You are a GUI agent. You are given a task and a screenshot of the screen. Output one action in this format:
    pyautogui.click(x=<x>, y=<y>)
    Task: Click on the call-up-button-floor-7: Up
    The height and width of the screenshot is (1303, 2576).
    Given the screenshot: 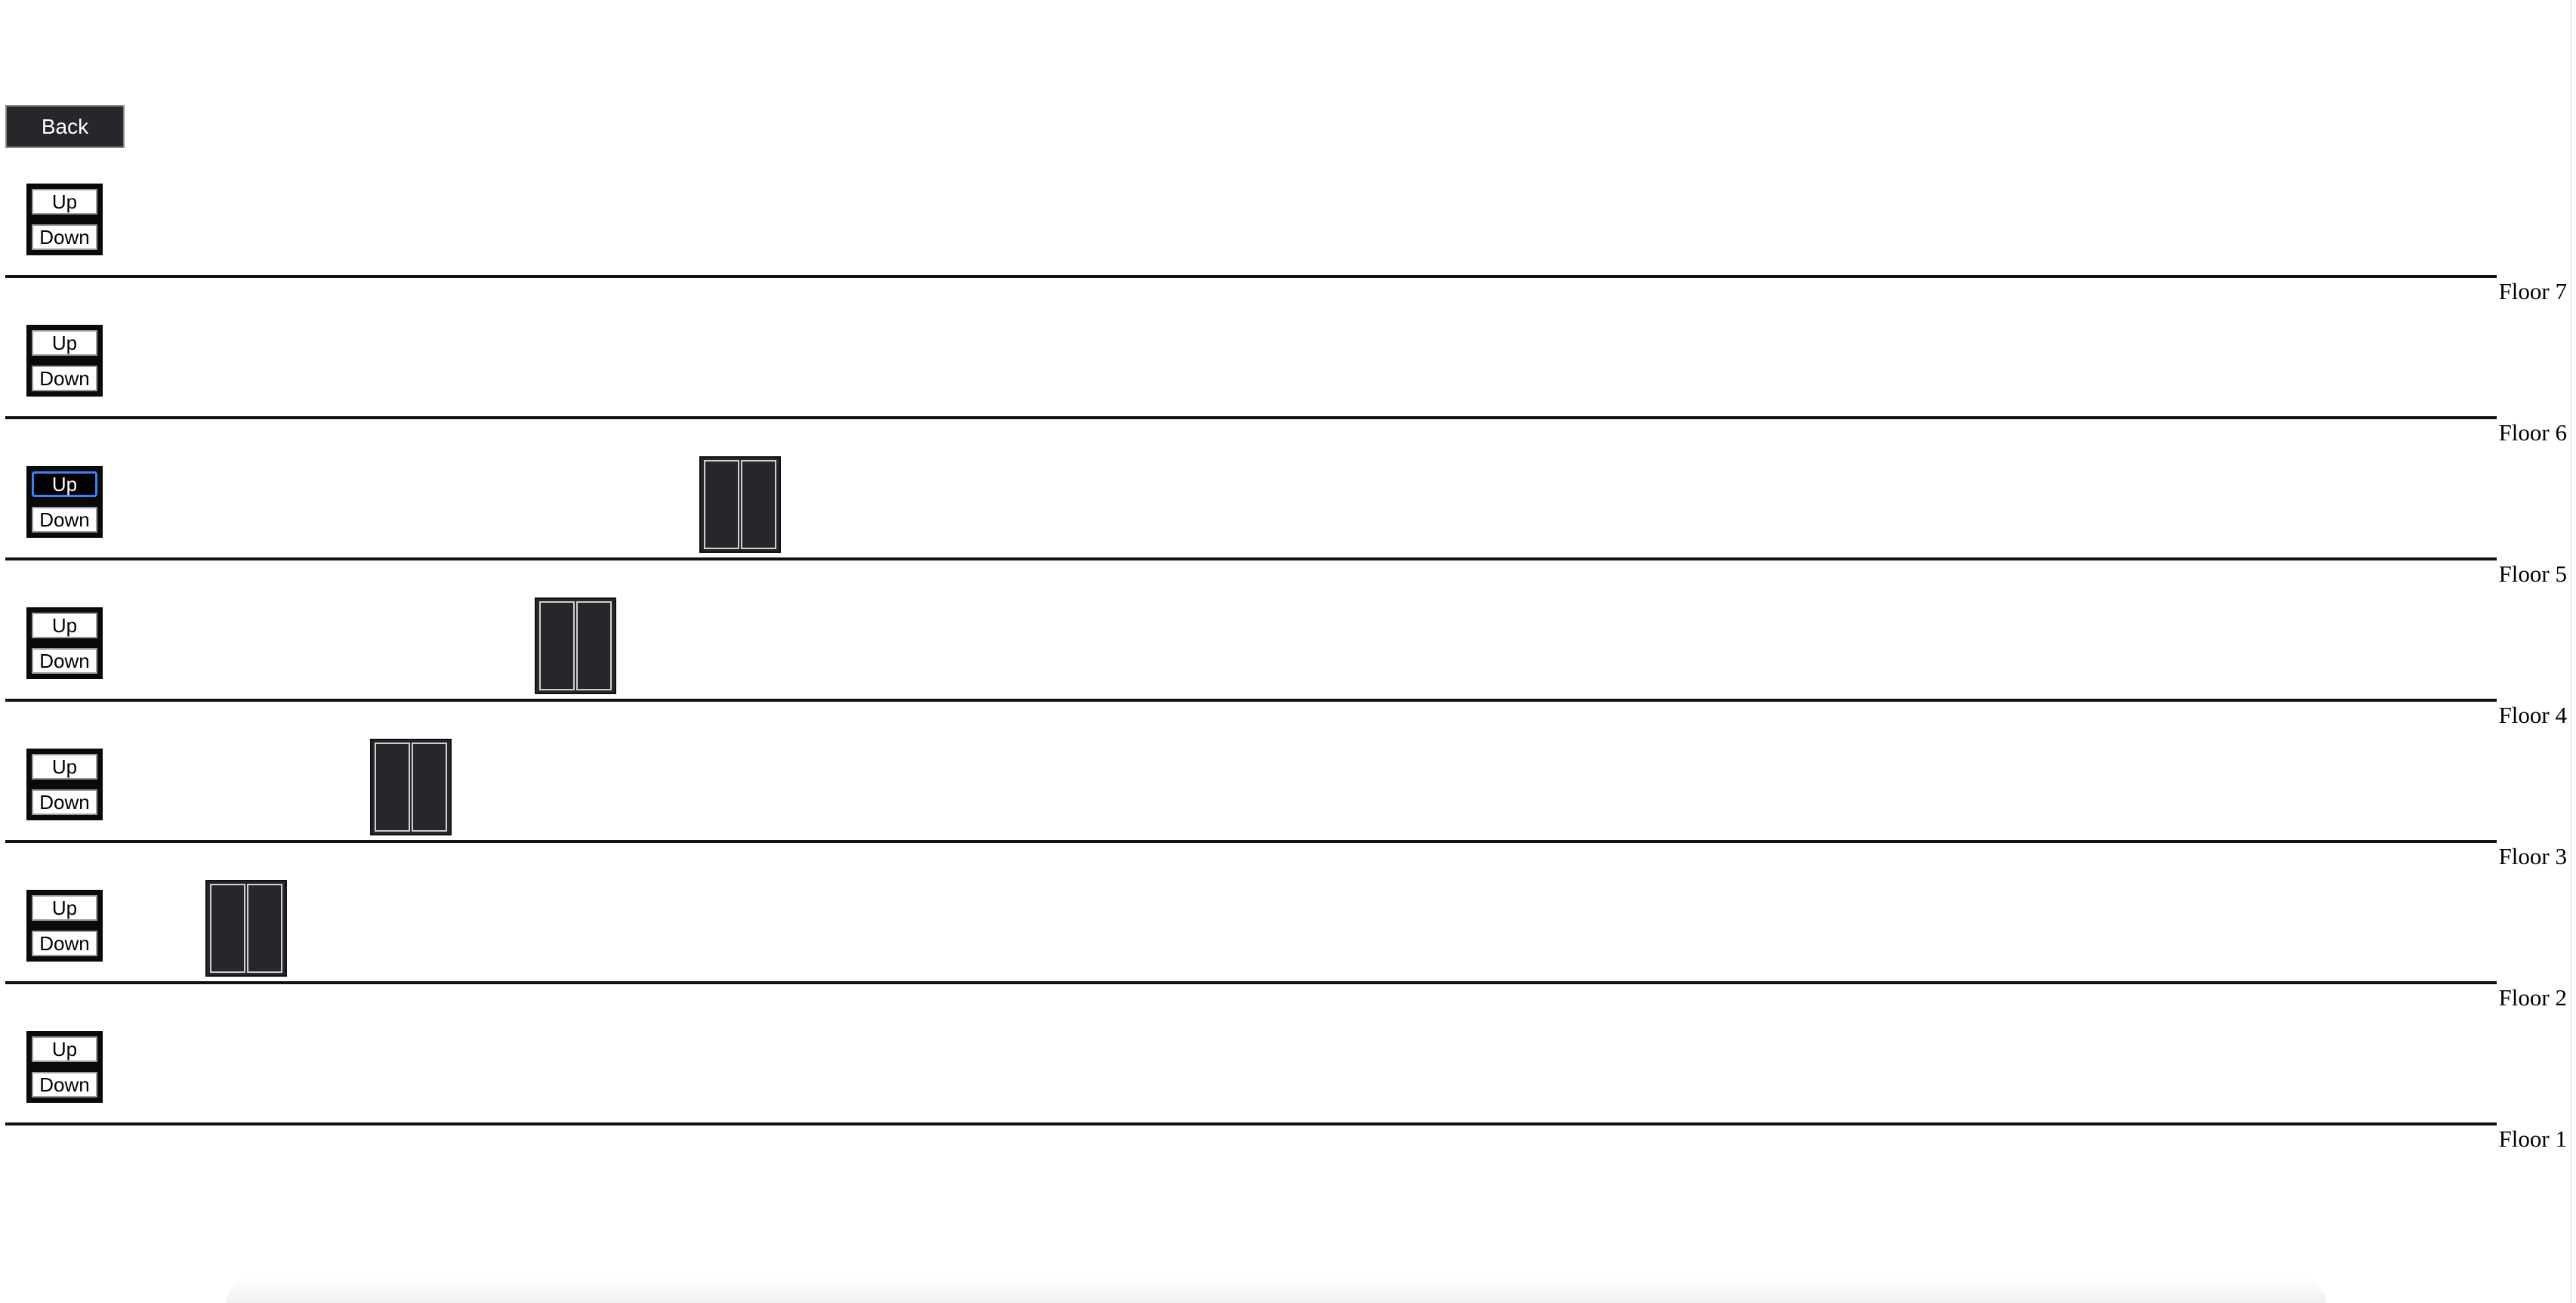 What is the action you would take?
    pyautogui.click(x=64, y=202)
    